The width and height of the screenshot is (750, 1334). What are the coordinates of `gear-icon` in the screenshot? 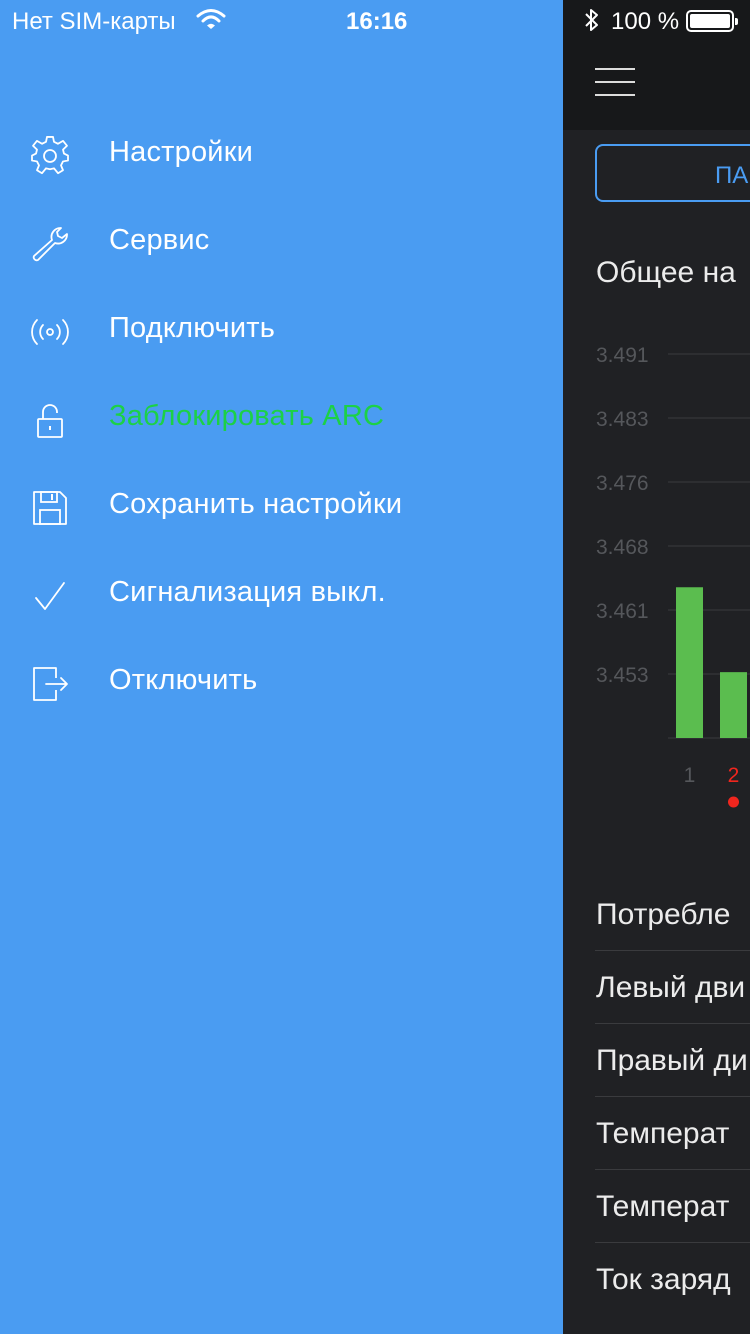 It's located at (50, 155).